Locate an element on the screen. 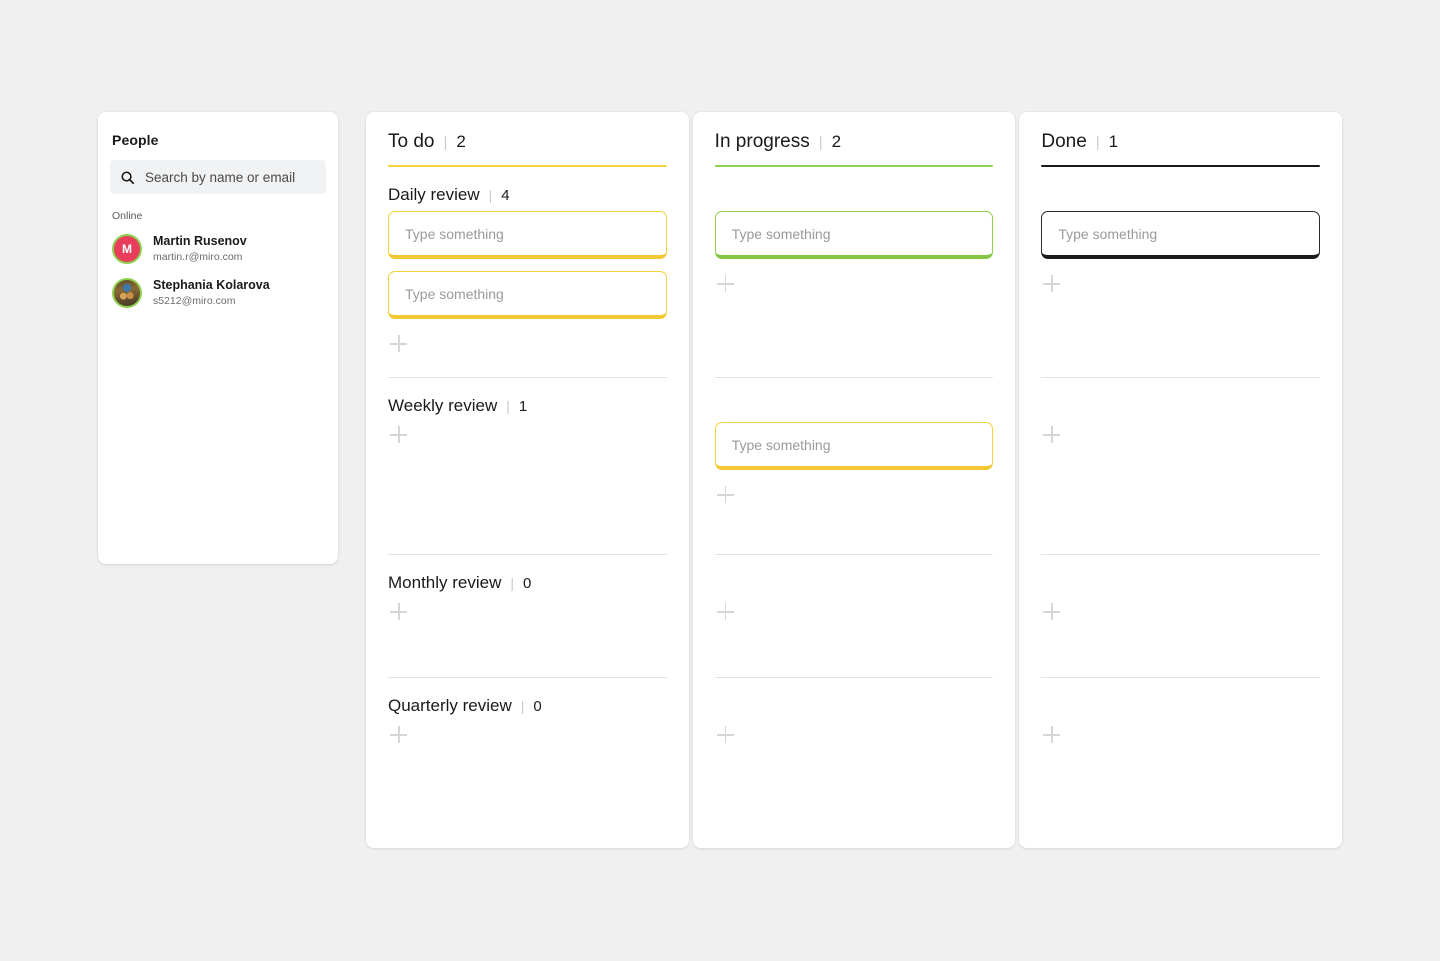 This screenshot has height=961, width=1440. swimlane-header: Monthly review | 0 is located at coordinates (527, 577).